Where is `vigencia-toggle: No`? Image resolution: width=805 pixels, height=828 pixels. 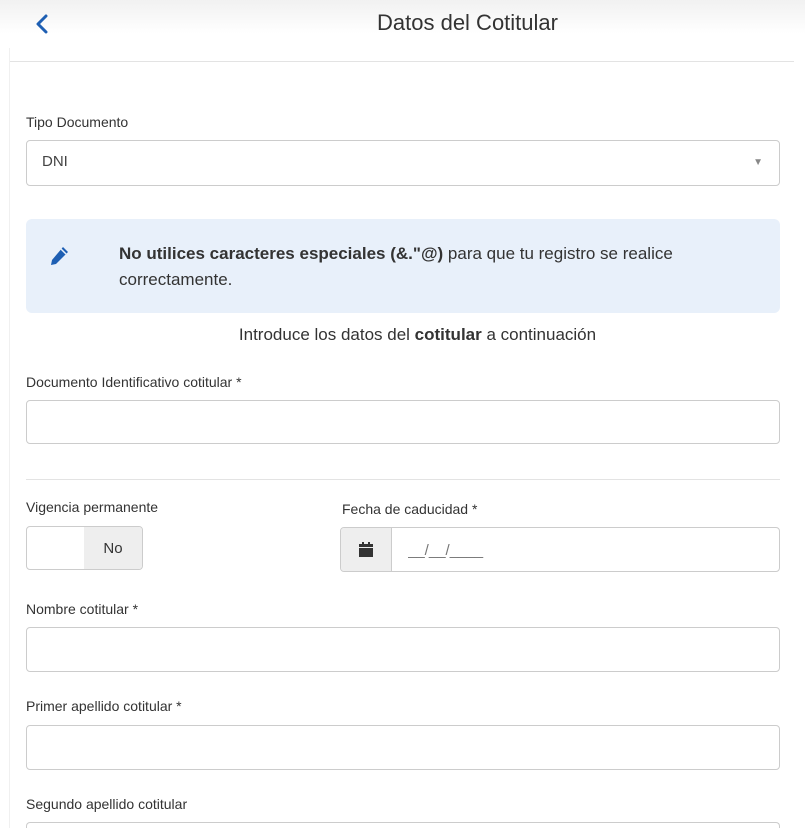 vigencia-toggle: No is located at coordinates (84, 548).